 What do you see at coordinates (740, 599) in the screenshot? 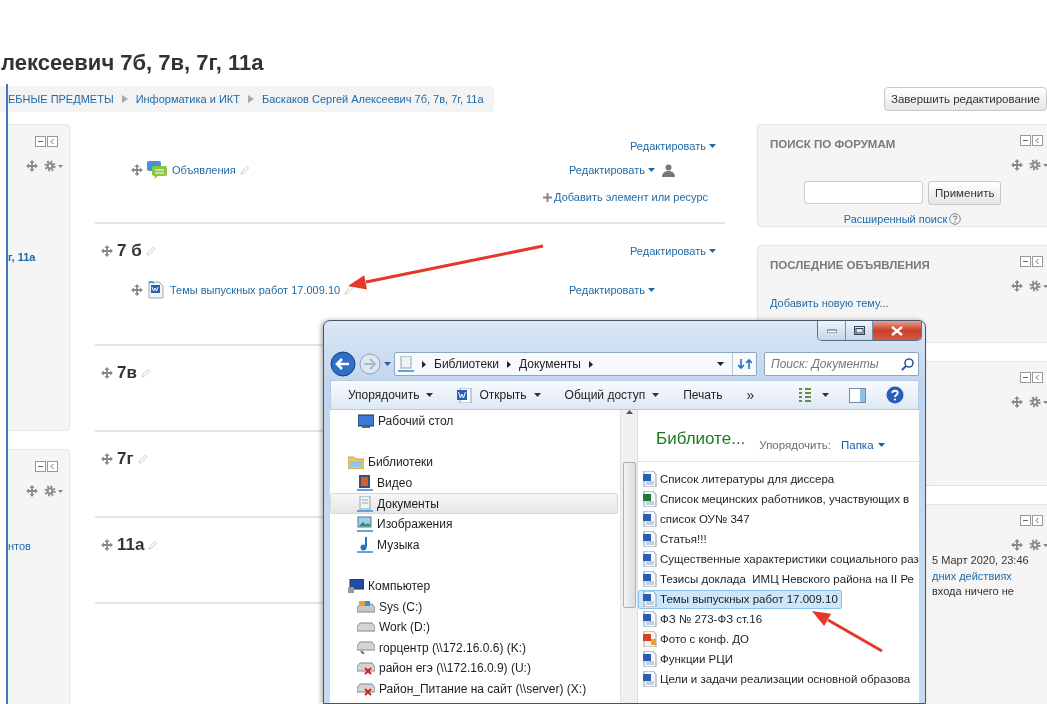
I see `file-item: Темы выпускных работ 17.009.10` at bounding box center [740, 599].